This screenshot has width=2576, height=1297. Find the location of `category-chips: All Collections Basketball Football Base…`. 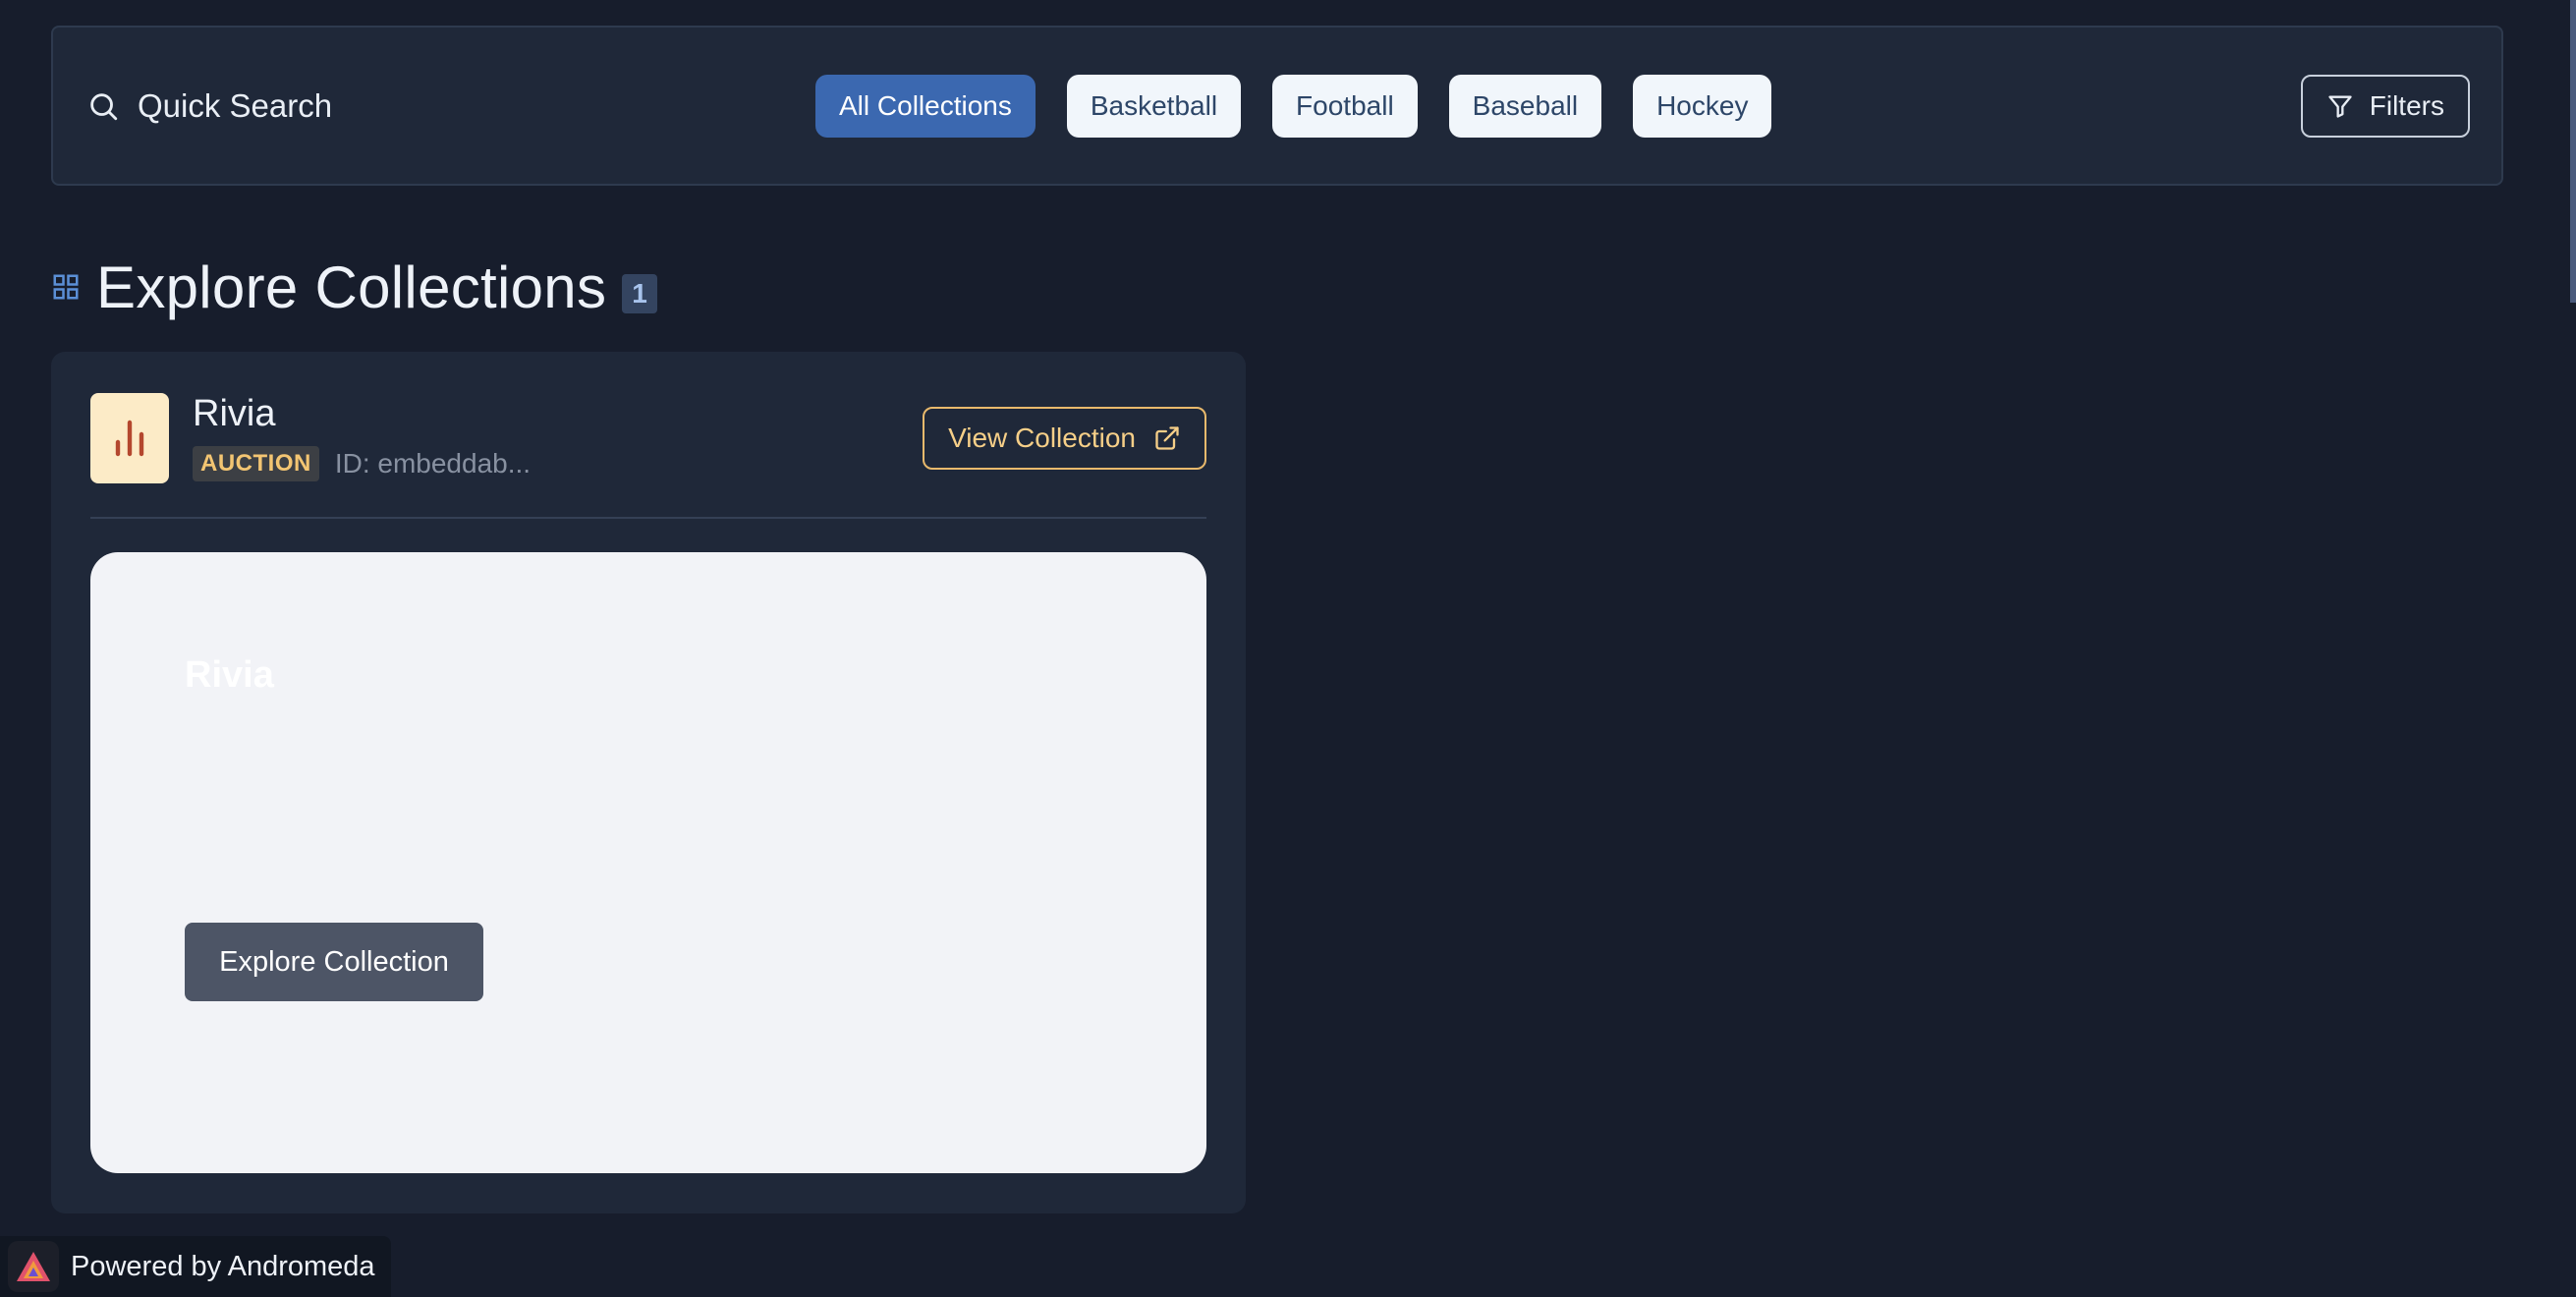

category-chips: All Collections Basketball Football Base… is located at coordinates (1293, 106).